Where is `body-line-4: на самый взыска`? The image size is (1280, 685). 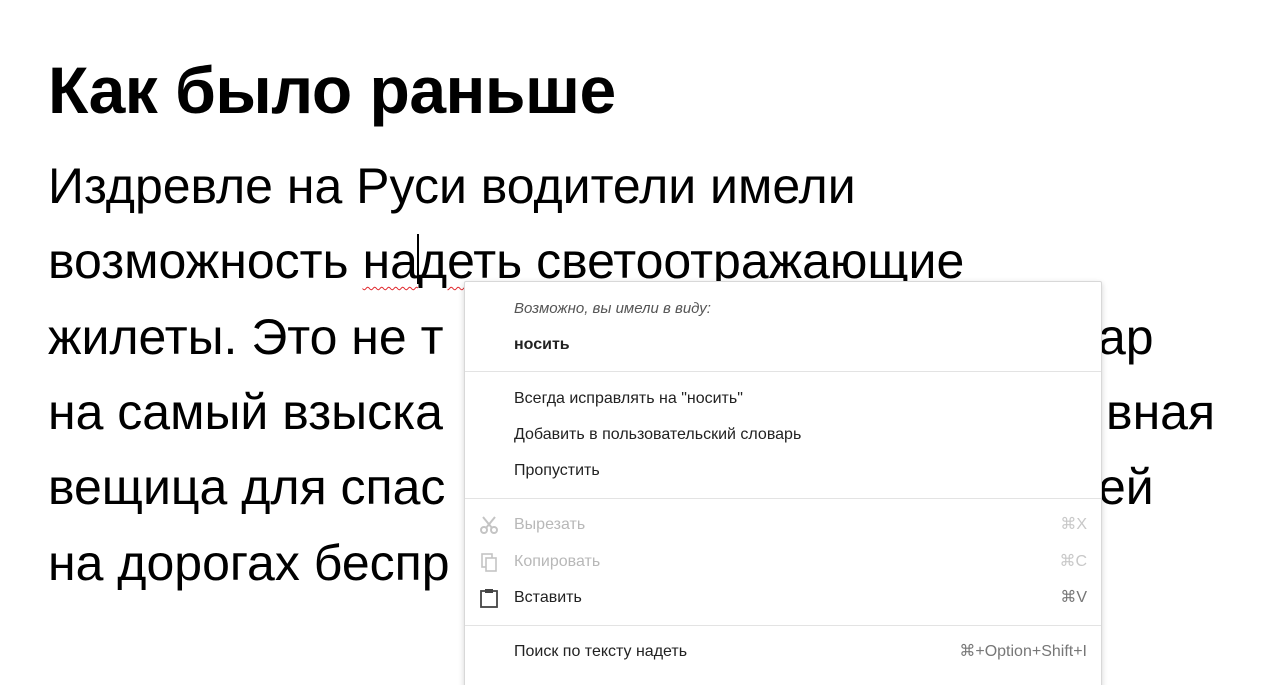 body-line-4: на самый взыска is located at coordinates (245, 412).